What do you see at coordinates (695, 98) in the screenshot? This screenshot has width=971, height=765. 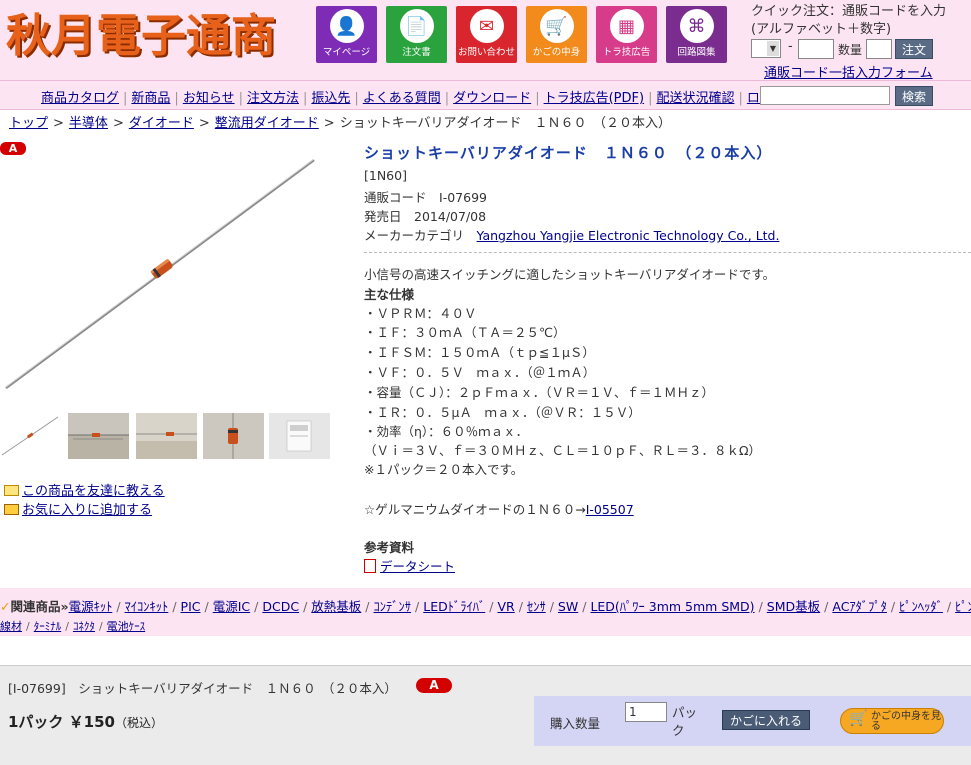 I see `menu-item: 配送状況確認` at bounding box center [695, 98].